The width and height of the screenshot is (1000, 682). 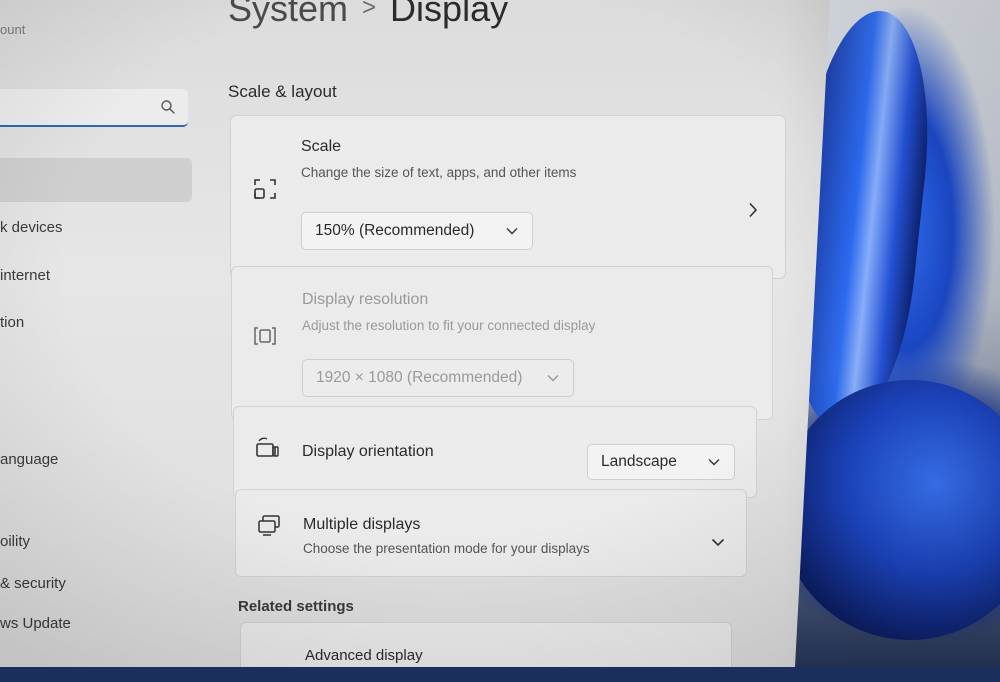 I want to click on rotate-screen-icon, so click(x=267, y=447).